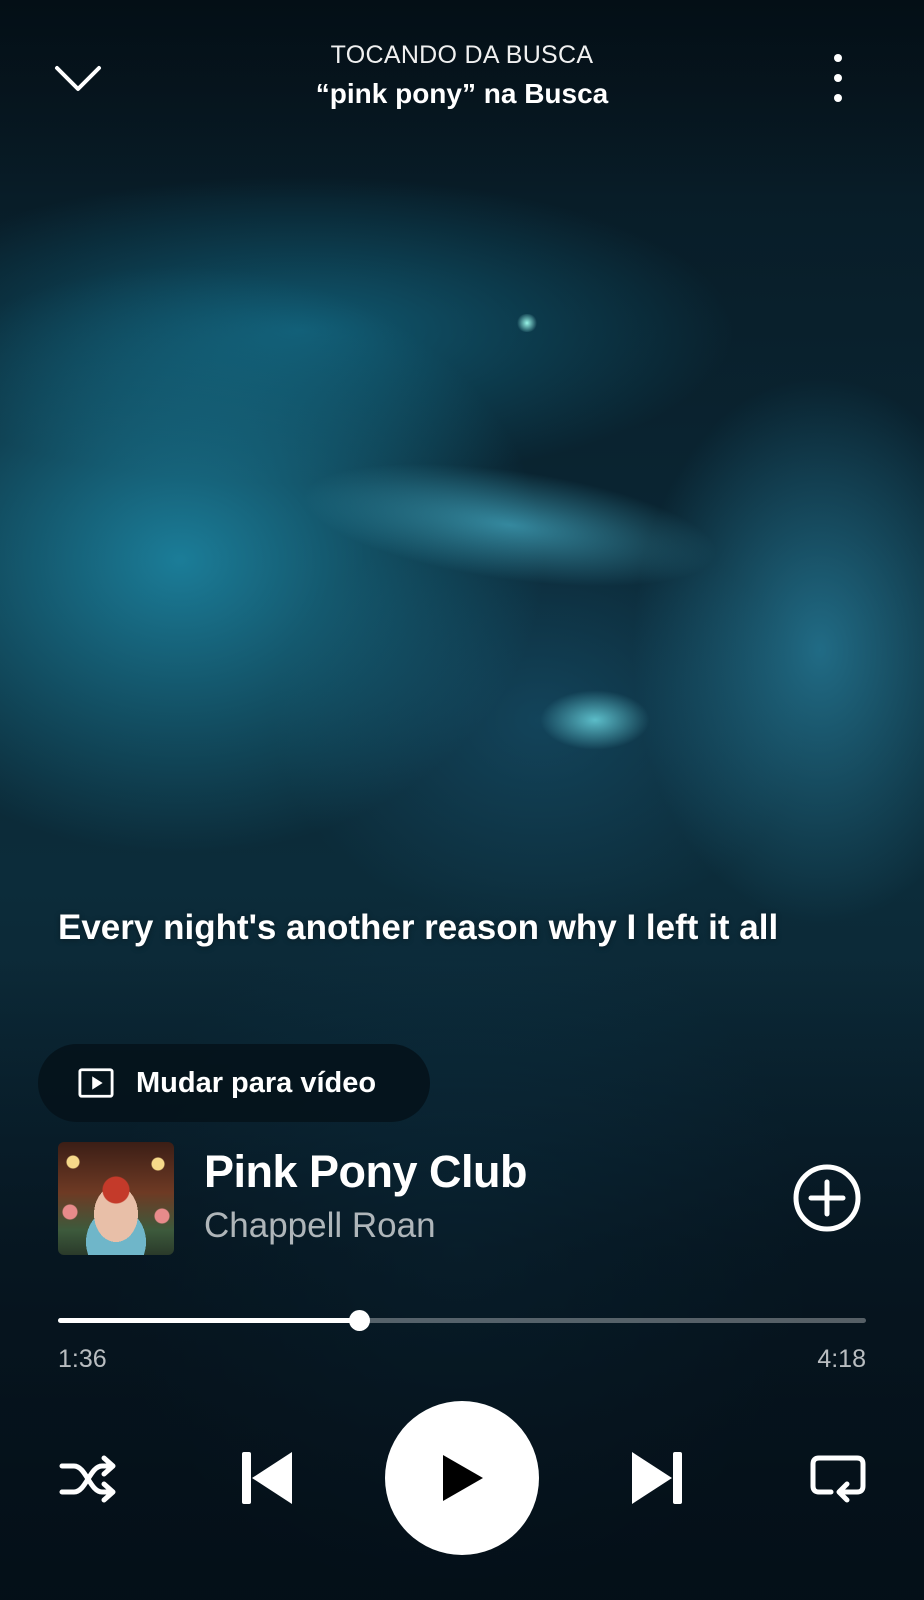 This screenshot has width=924, height=1600. Describe the element at coordinates (256, 1082) in the screenshot. I see `switch-to-video-label: Mudar para vídeo` at that location.